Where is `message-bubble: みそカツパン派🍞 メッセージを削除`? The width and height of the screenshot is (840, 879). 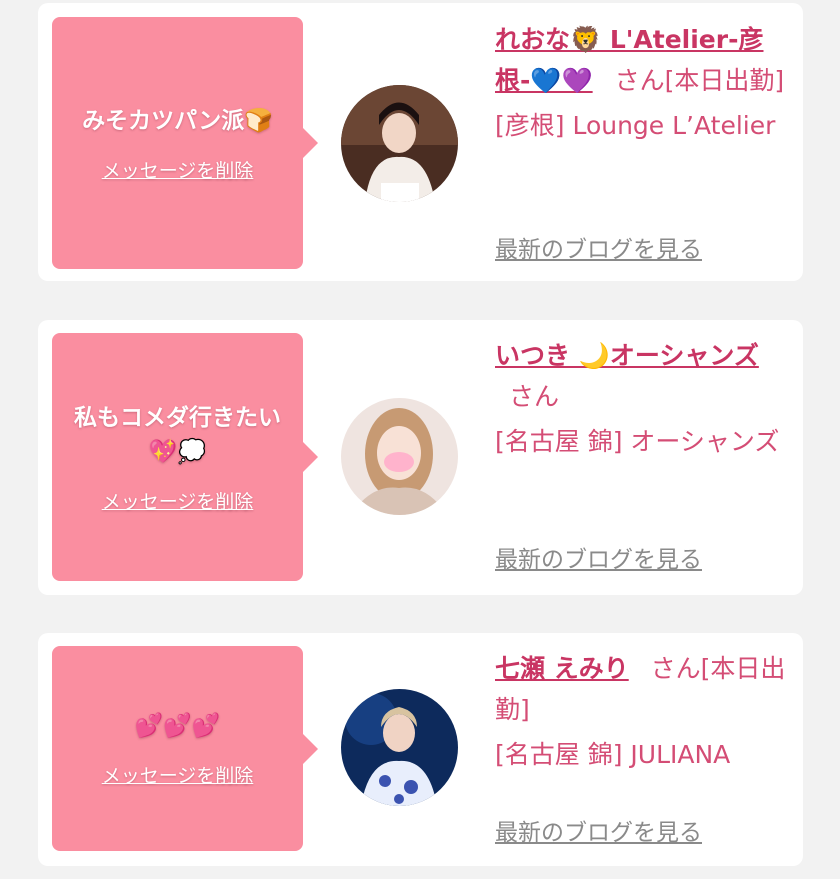 message-bubble: みそカツパン派🍞 メッセージを削除 is located at coordinates (185, 143).